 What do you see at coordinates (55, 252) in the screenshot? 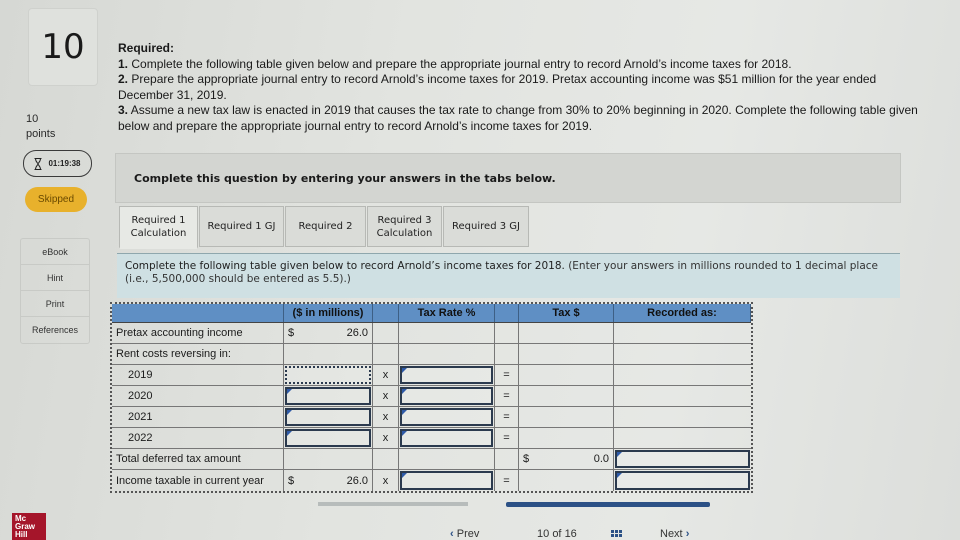
I see `ebook-link: eBook` at bounding box center [55, 252].